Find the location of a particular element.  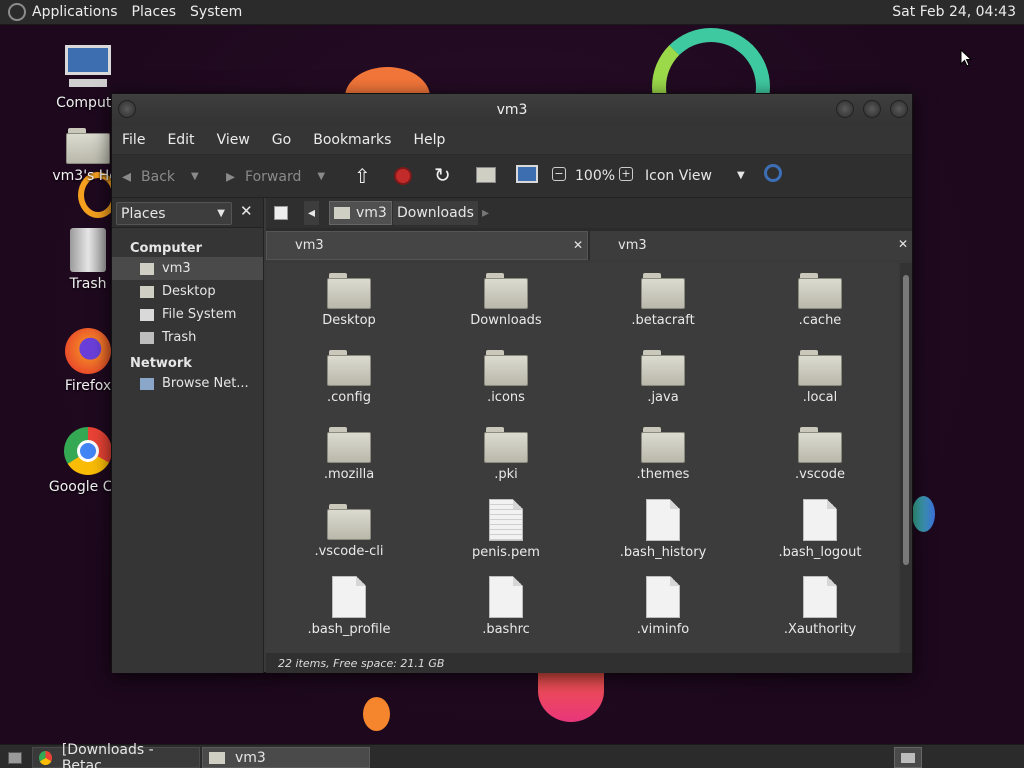

wallpaper-shape is located at coordinates (923, 514).